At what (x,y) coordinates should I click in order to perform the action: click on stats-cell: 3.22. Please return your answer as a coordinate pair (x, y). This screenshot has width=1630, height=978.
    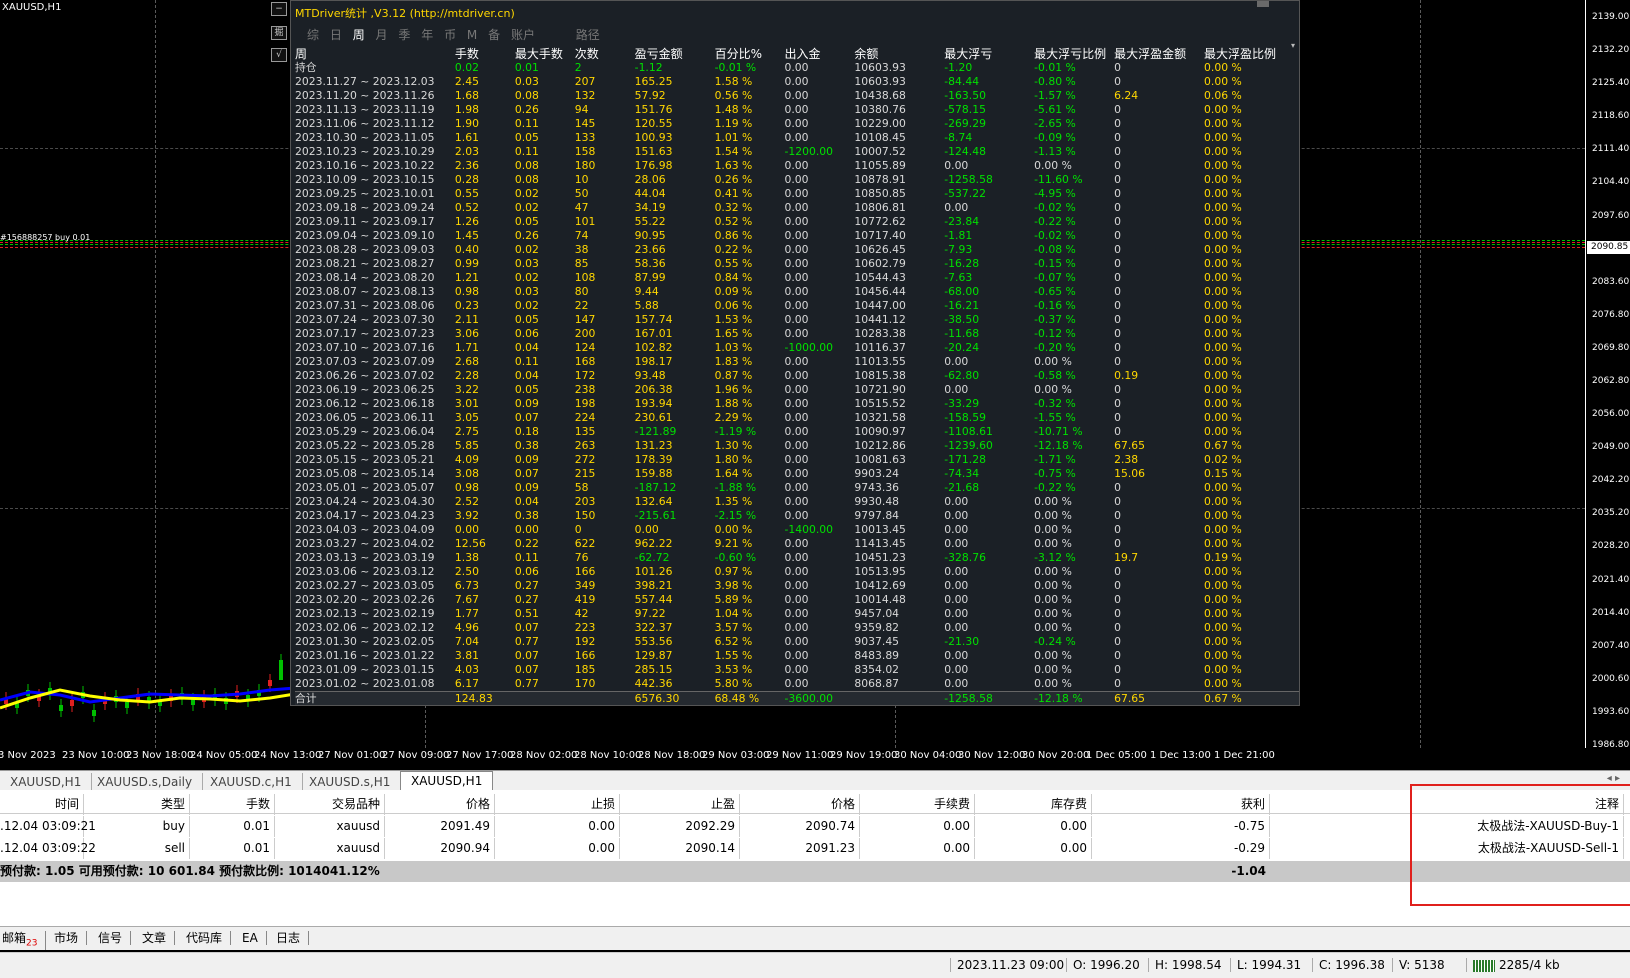
    Looking at the image, I should click on (466, 389).